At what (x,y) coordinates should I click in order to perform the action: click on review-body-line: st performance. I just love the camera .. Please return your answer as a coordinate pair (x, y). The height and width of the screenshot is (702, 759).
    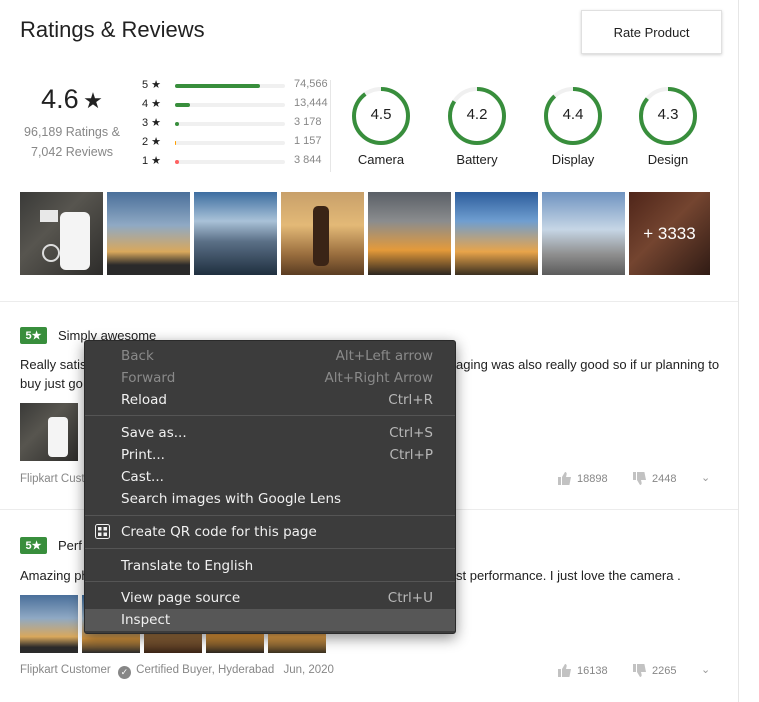
    Looking at the image, I should click on (568, 575).